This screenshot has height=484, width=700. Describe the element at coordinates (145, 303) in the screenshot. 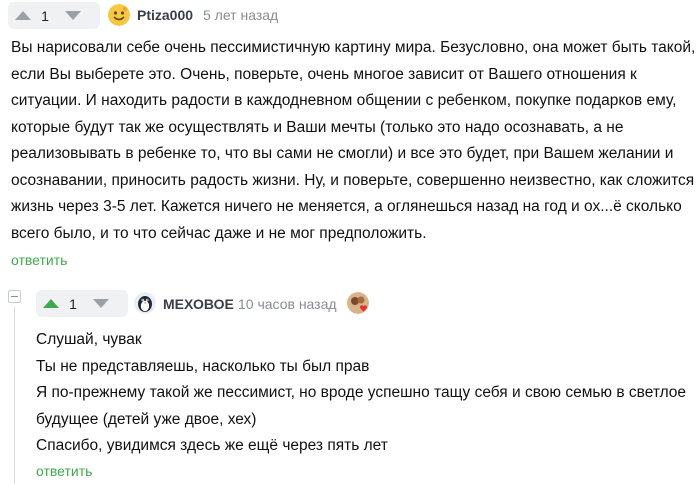

I see `penguin-avatar-icon` at that location.